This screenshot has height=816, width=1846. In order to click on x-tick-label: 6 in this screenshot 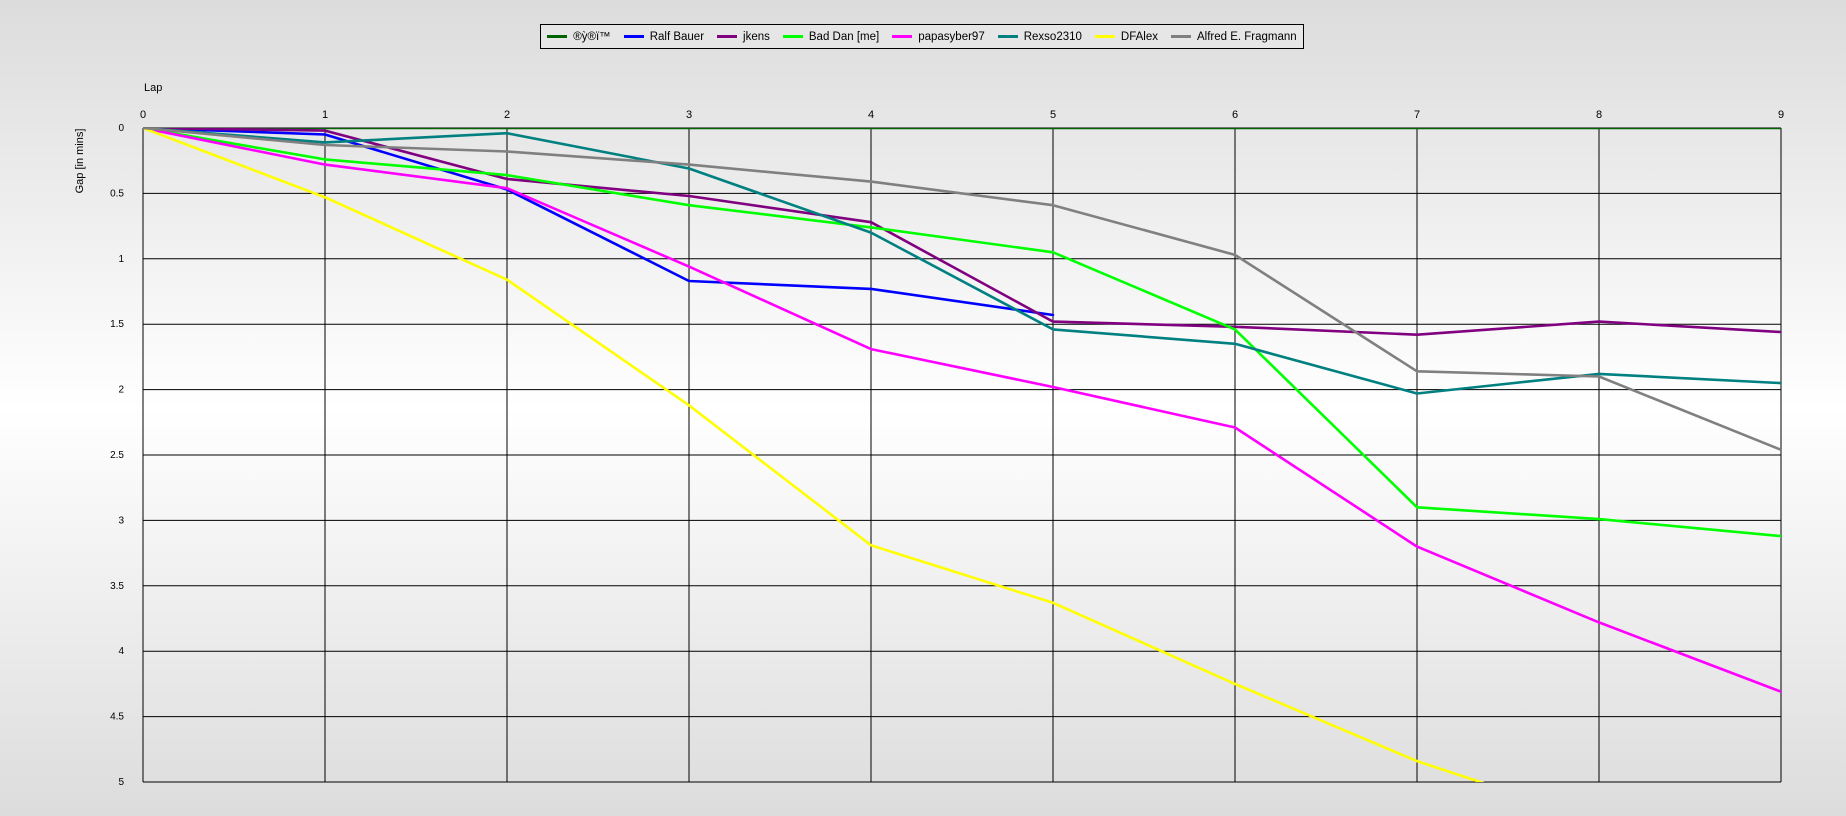, I will do `click(1235, 115)`.